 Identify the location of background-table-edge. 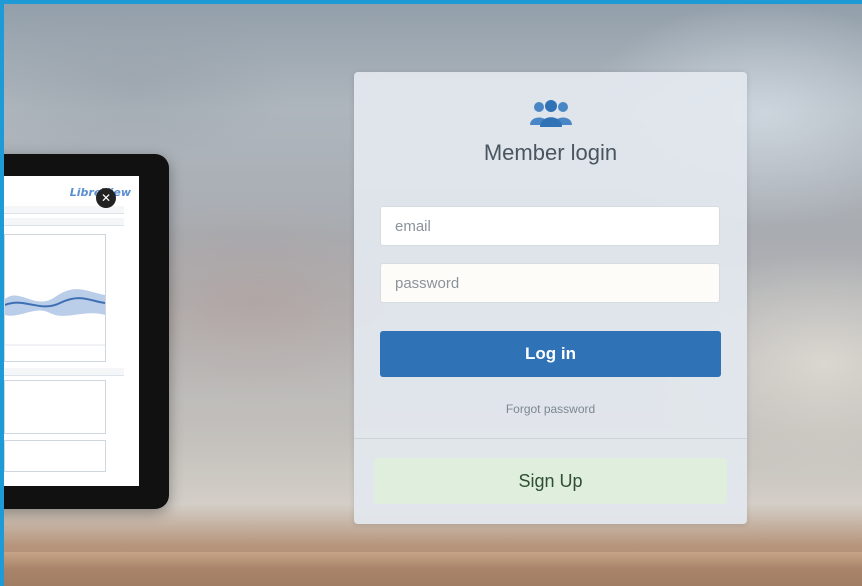
(433, 569).